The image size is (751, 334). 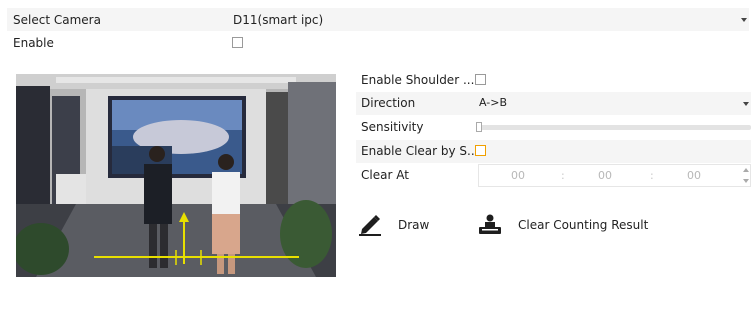 I want to click on clear-at-row: Clear At 00 : 00 : 00, so click(x=553, y=175).